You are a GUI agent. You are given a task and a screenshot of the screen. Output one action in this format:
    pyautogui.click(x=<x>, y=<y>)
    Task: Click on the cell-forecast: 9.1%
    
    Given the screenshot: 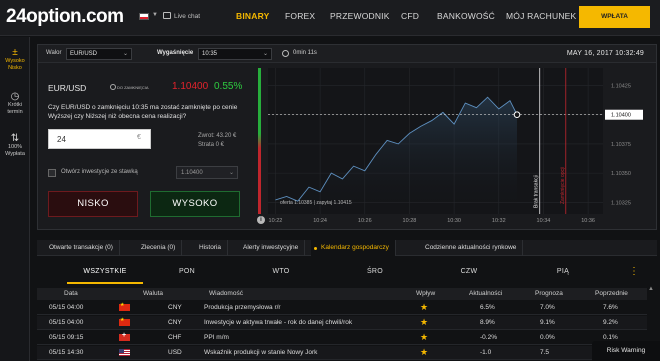 What is the action you would take?
    pyautogui.click(x=547, y=322)
    